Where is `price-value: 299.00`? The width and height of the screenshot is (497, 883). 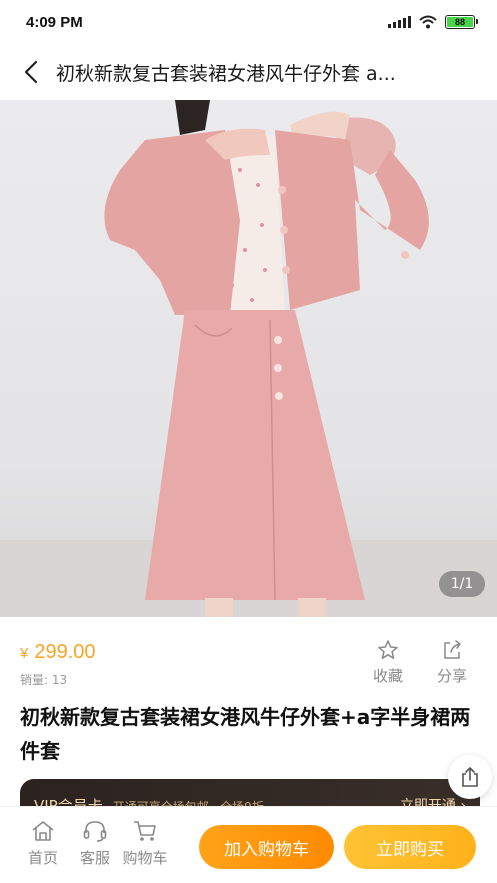 price-value: 299.00 is located at coordinates (65, 652).